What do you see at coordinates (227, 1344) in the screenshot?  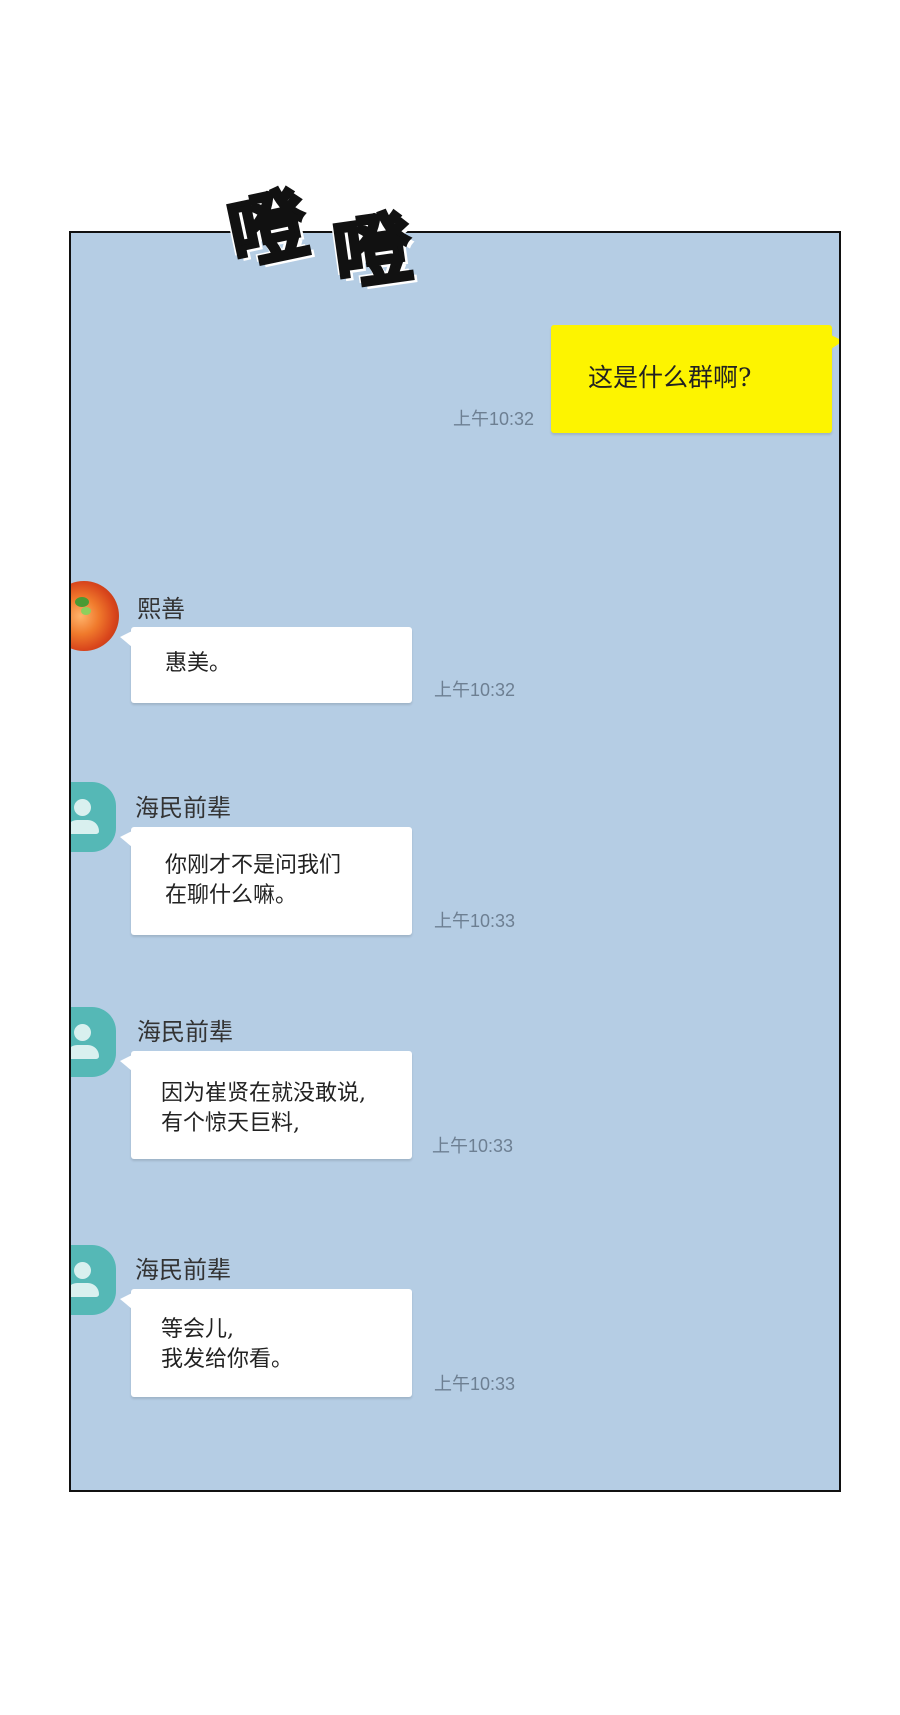 I see `message-text: 等会儿, 我发给你看。` at bounding box center [227, 1344].